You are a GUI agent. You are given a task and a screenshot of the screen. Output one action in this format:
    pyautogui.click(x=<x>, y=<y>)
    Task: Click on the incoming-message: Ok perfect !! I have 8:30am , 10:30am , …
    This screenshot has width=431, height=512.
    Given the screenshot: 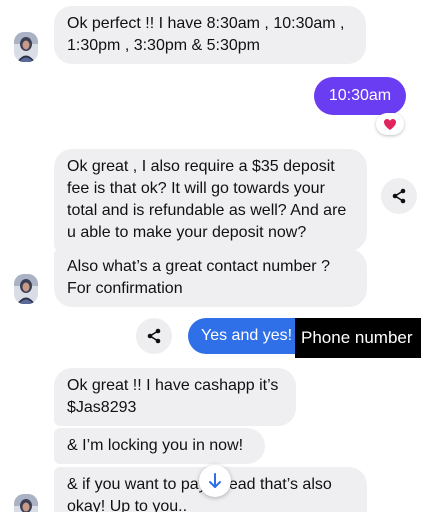 What is the action you would take?
    pyautogui.click(x=210, y=35)
    